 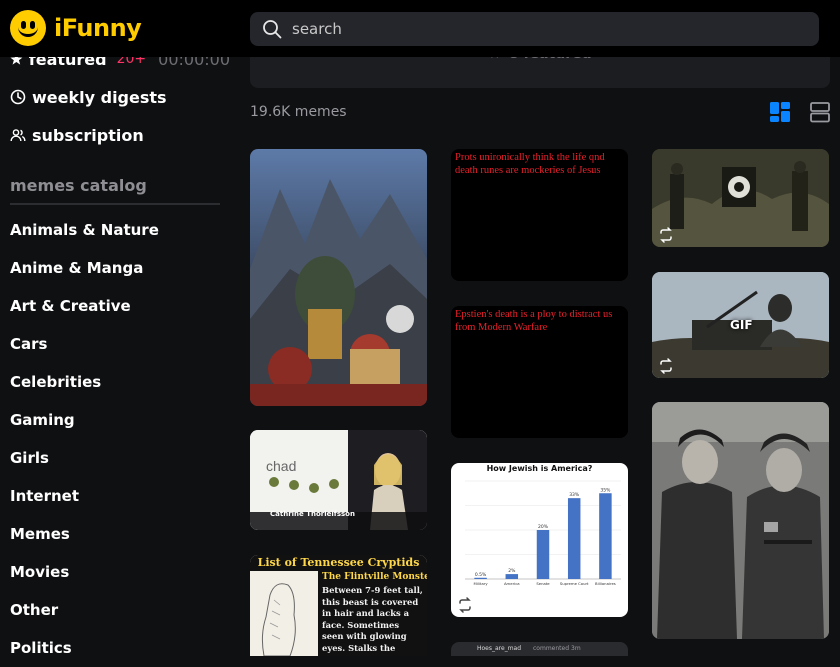 I want to click on comment-user: Hoes_are_mad, so click(x=499, y=648).